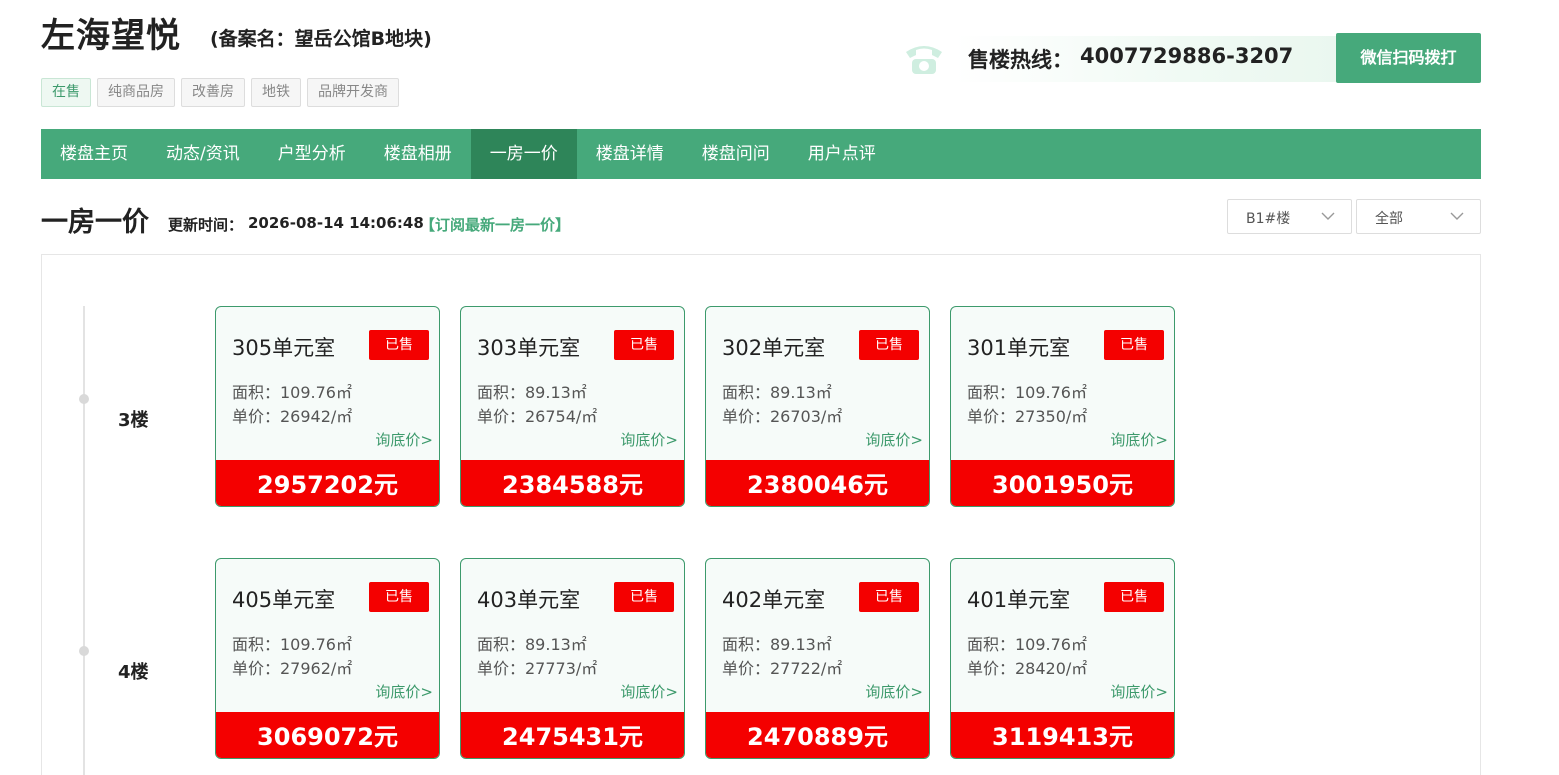  I want to click on tag-brand-developer: 品牌开发商, so click(353, 92).